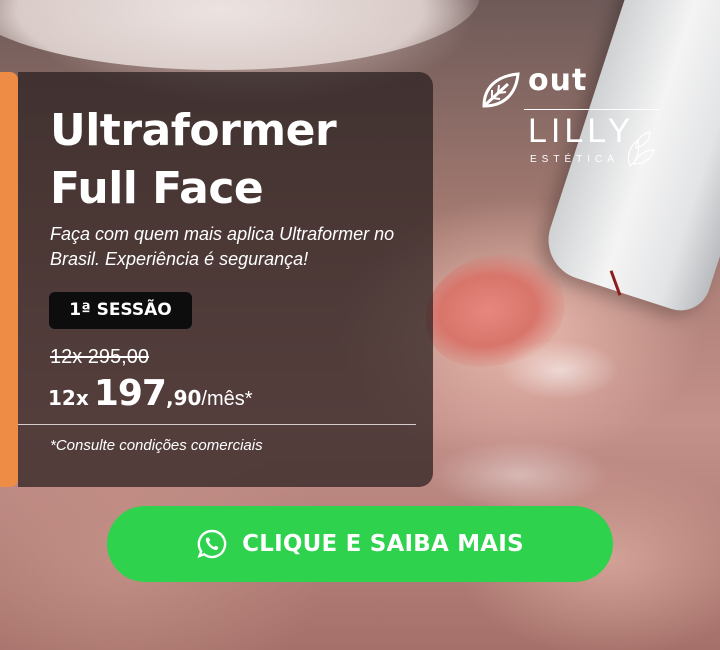 Image resolution: width=720 pixels, height=650 pixels. What do you see at coordinates (574, 159) in the screenshot?
I see `logo-sub-text: ESTÉTICA` at bounding box center [574, 159].